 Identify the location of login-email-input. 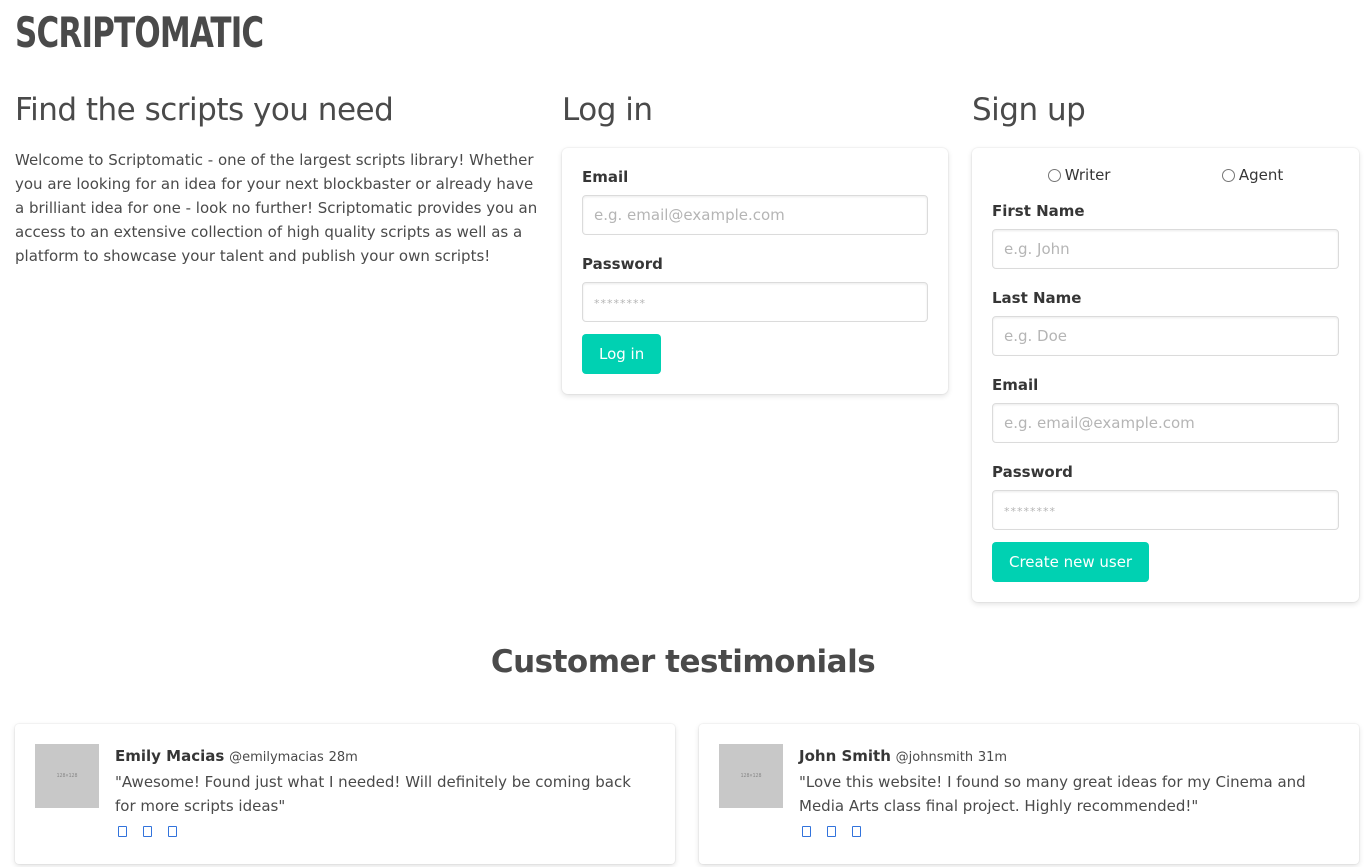
(755, 215).